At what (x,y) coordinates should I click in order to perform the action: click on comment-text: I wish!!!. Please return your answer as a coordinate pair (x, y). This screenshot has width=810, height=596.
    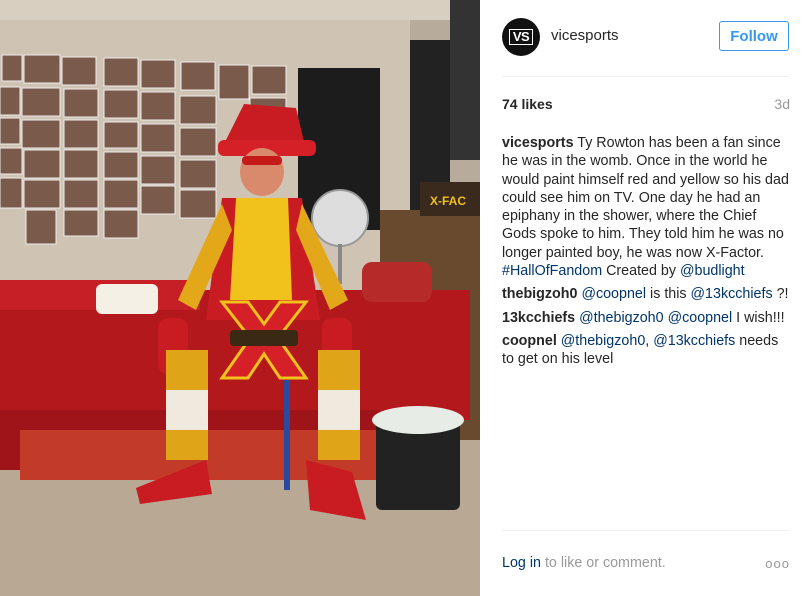
    Looking at the image, I should click on (758, 317).